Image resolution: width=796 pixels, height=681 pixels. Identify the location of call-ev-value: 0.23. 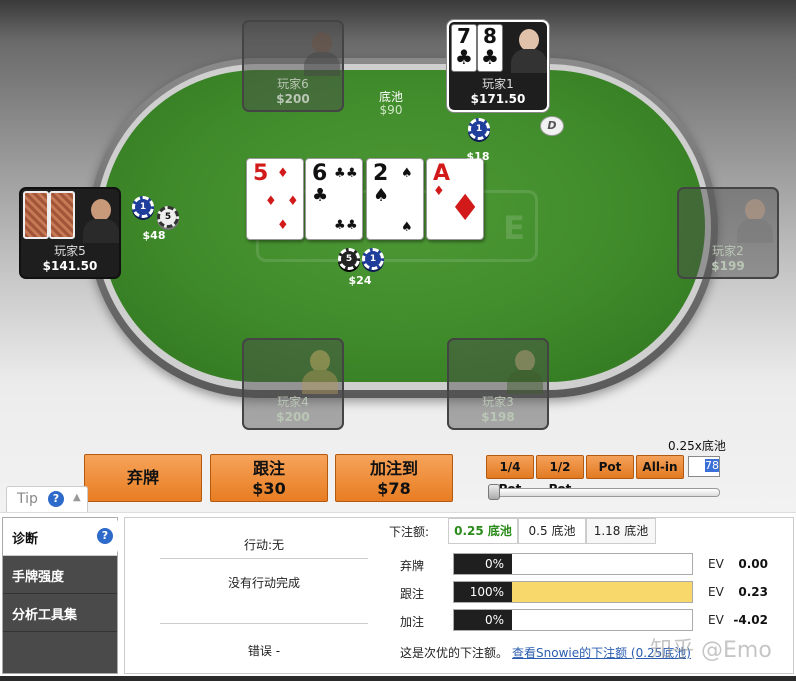
(753, 592).